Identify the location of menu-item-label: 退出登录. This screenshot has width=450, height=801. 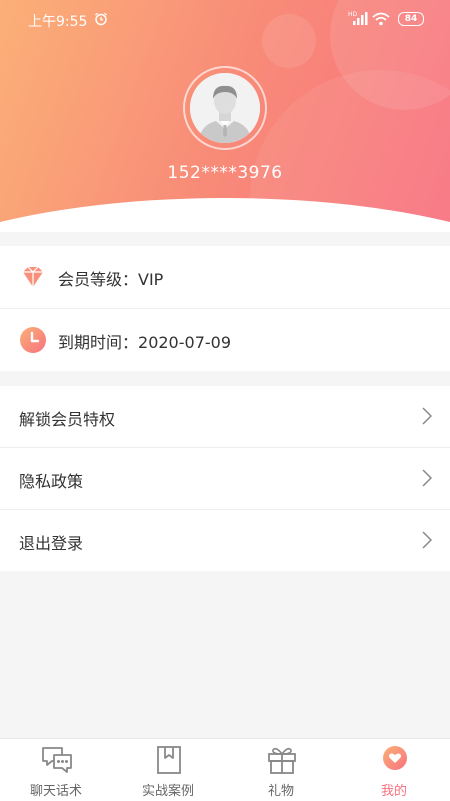
(51, 543).